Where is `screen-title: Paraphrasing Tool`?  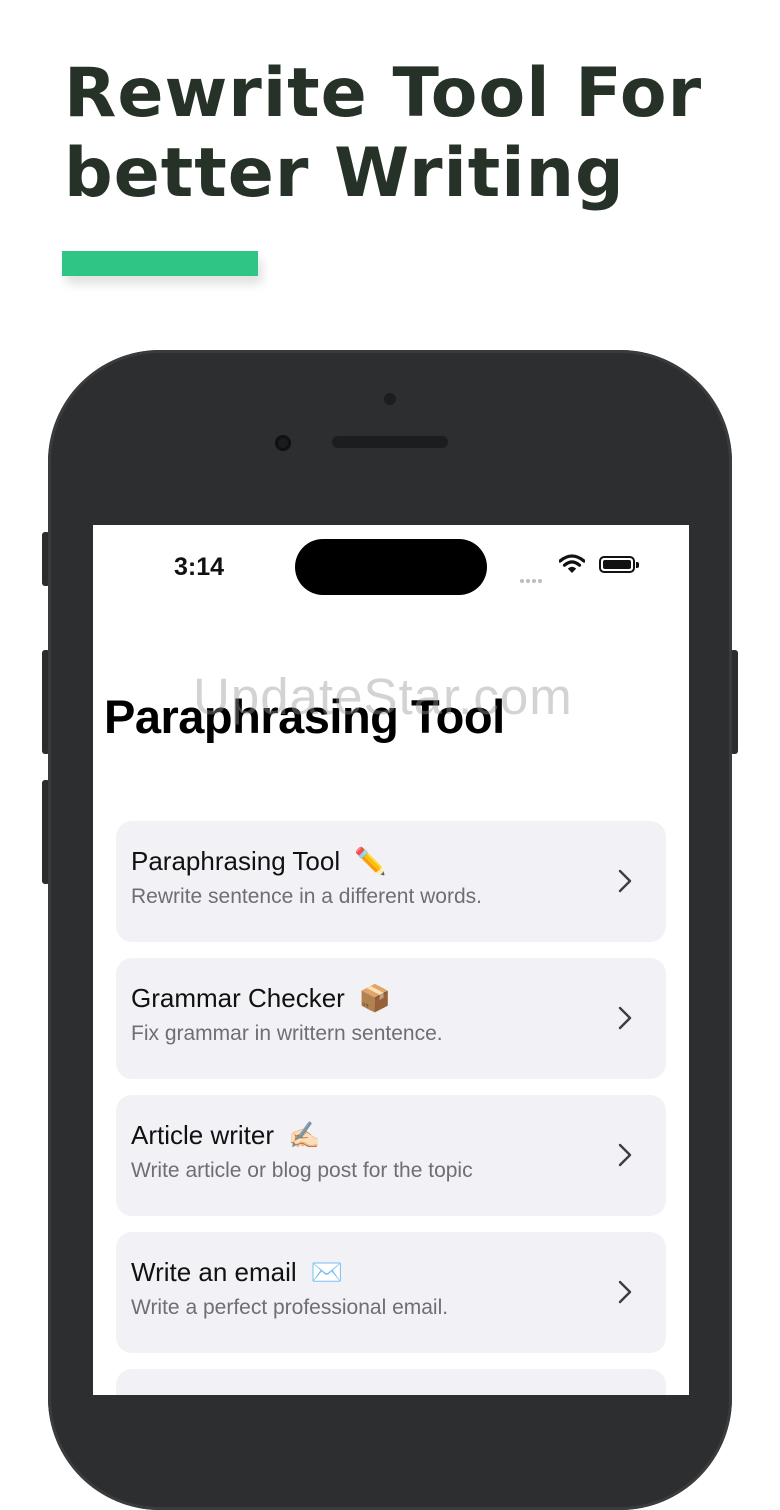
screen-title: Paraphrasing Tool is located at coordinates (304, 716).